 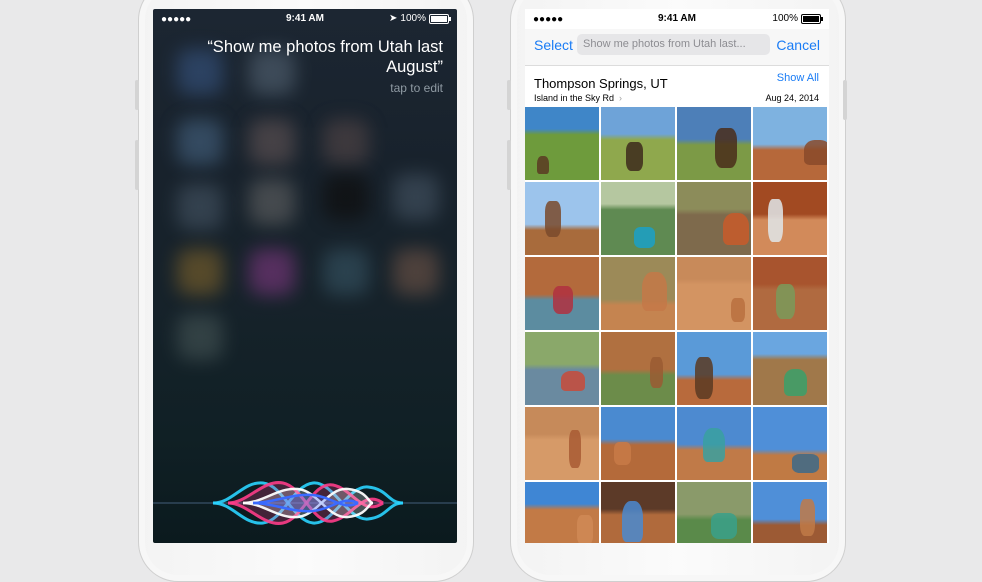 I want to click on moment-sublocation: Island in the Sky Rd ›, so click(x=578, y=98).